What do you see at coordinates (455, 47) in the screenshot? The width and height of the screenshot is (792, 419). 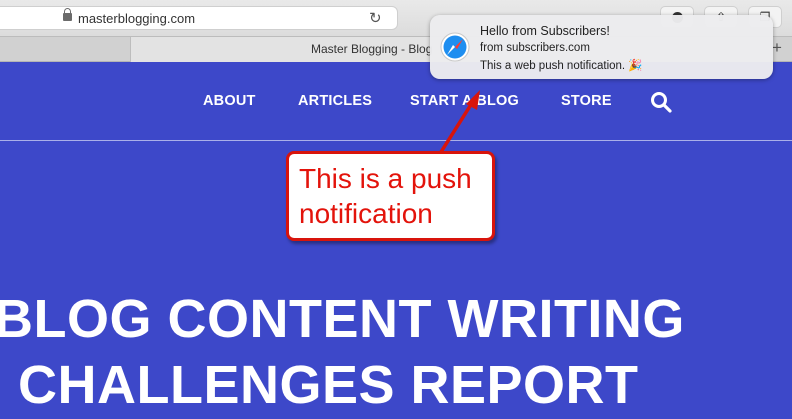 I see `safari-compass-icon` at bounding box center [455, 47].